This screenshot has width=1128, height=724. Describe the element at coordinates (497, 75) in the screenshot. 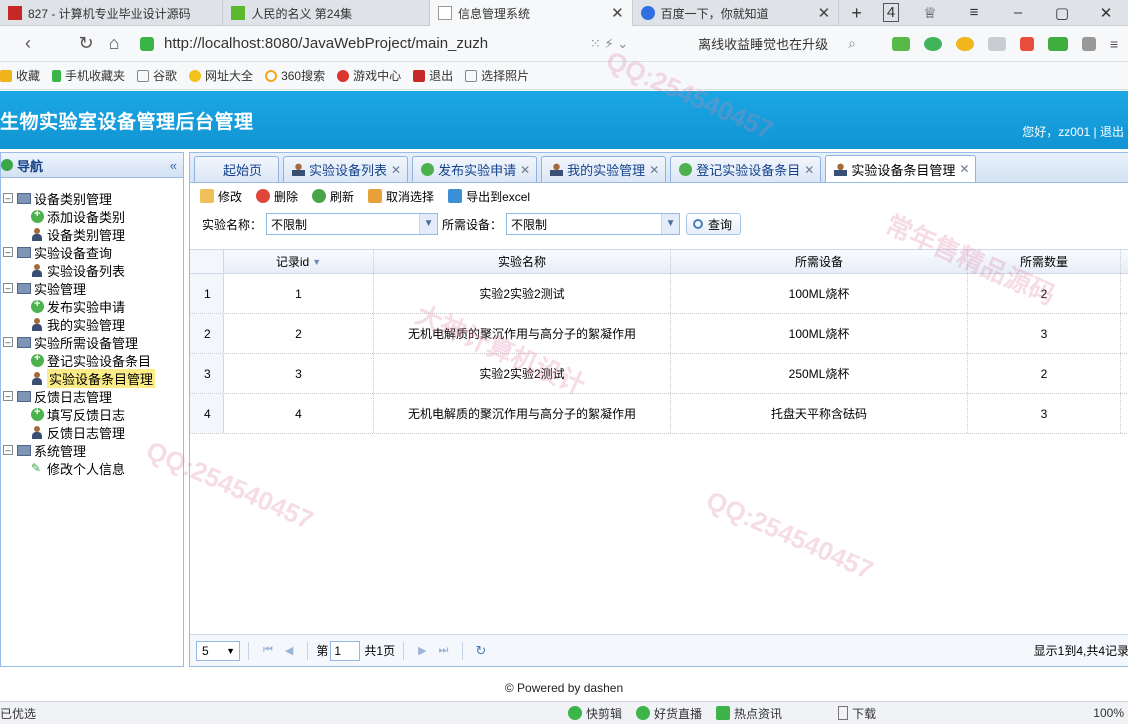

I see `bookmark-item: 选择照片` at that location.